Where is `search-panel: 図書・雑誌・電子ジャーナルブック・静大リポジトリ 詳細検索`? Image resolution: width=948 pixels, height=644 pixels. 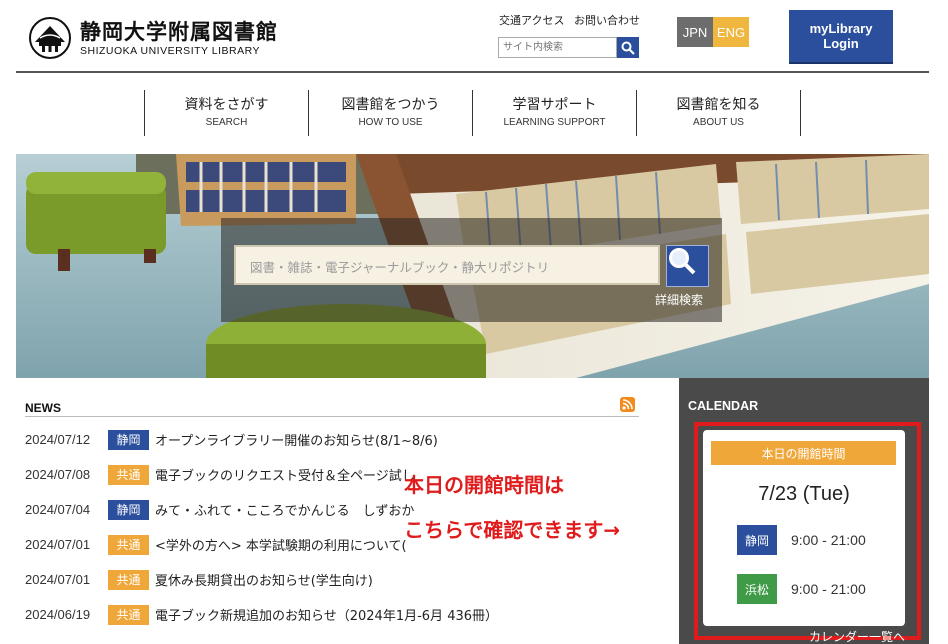 search-panel: 図書・雑誌・電子ジャーナルブック・静大リポジトリ 詳細検索 is located at coordinates (471, 270).